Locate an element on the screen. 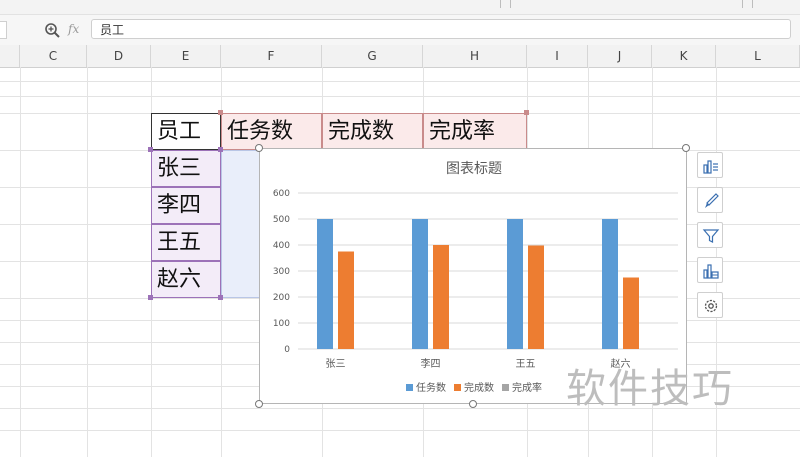  watermark: 软件技巧 is located at coordinates (650, 389).